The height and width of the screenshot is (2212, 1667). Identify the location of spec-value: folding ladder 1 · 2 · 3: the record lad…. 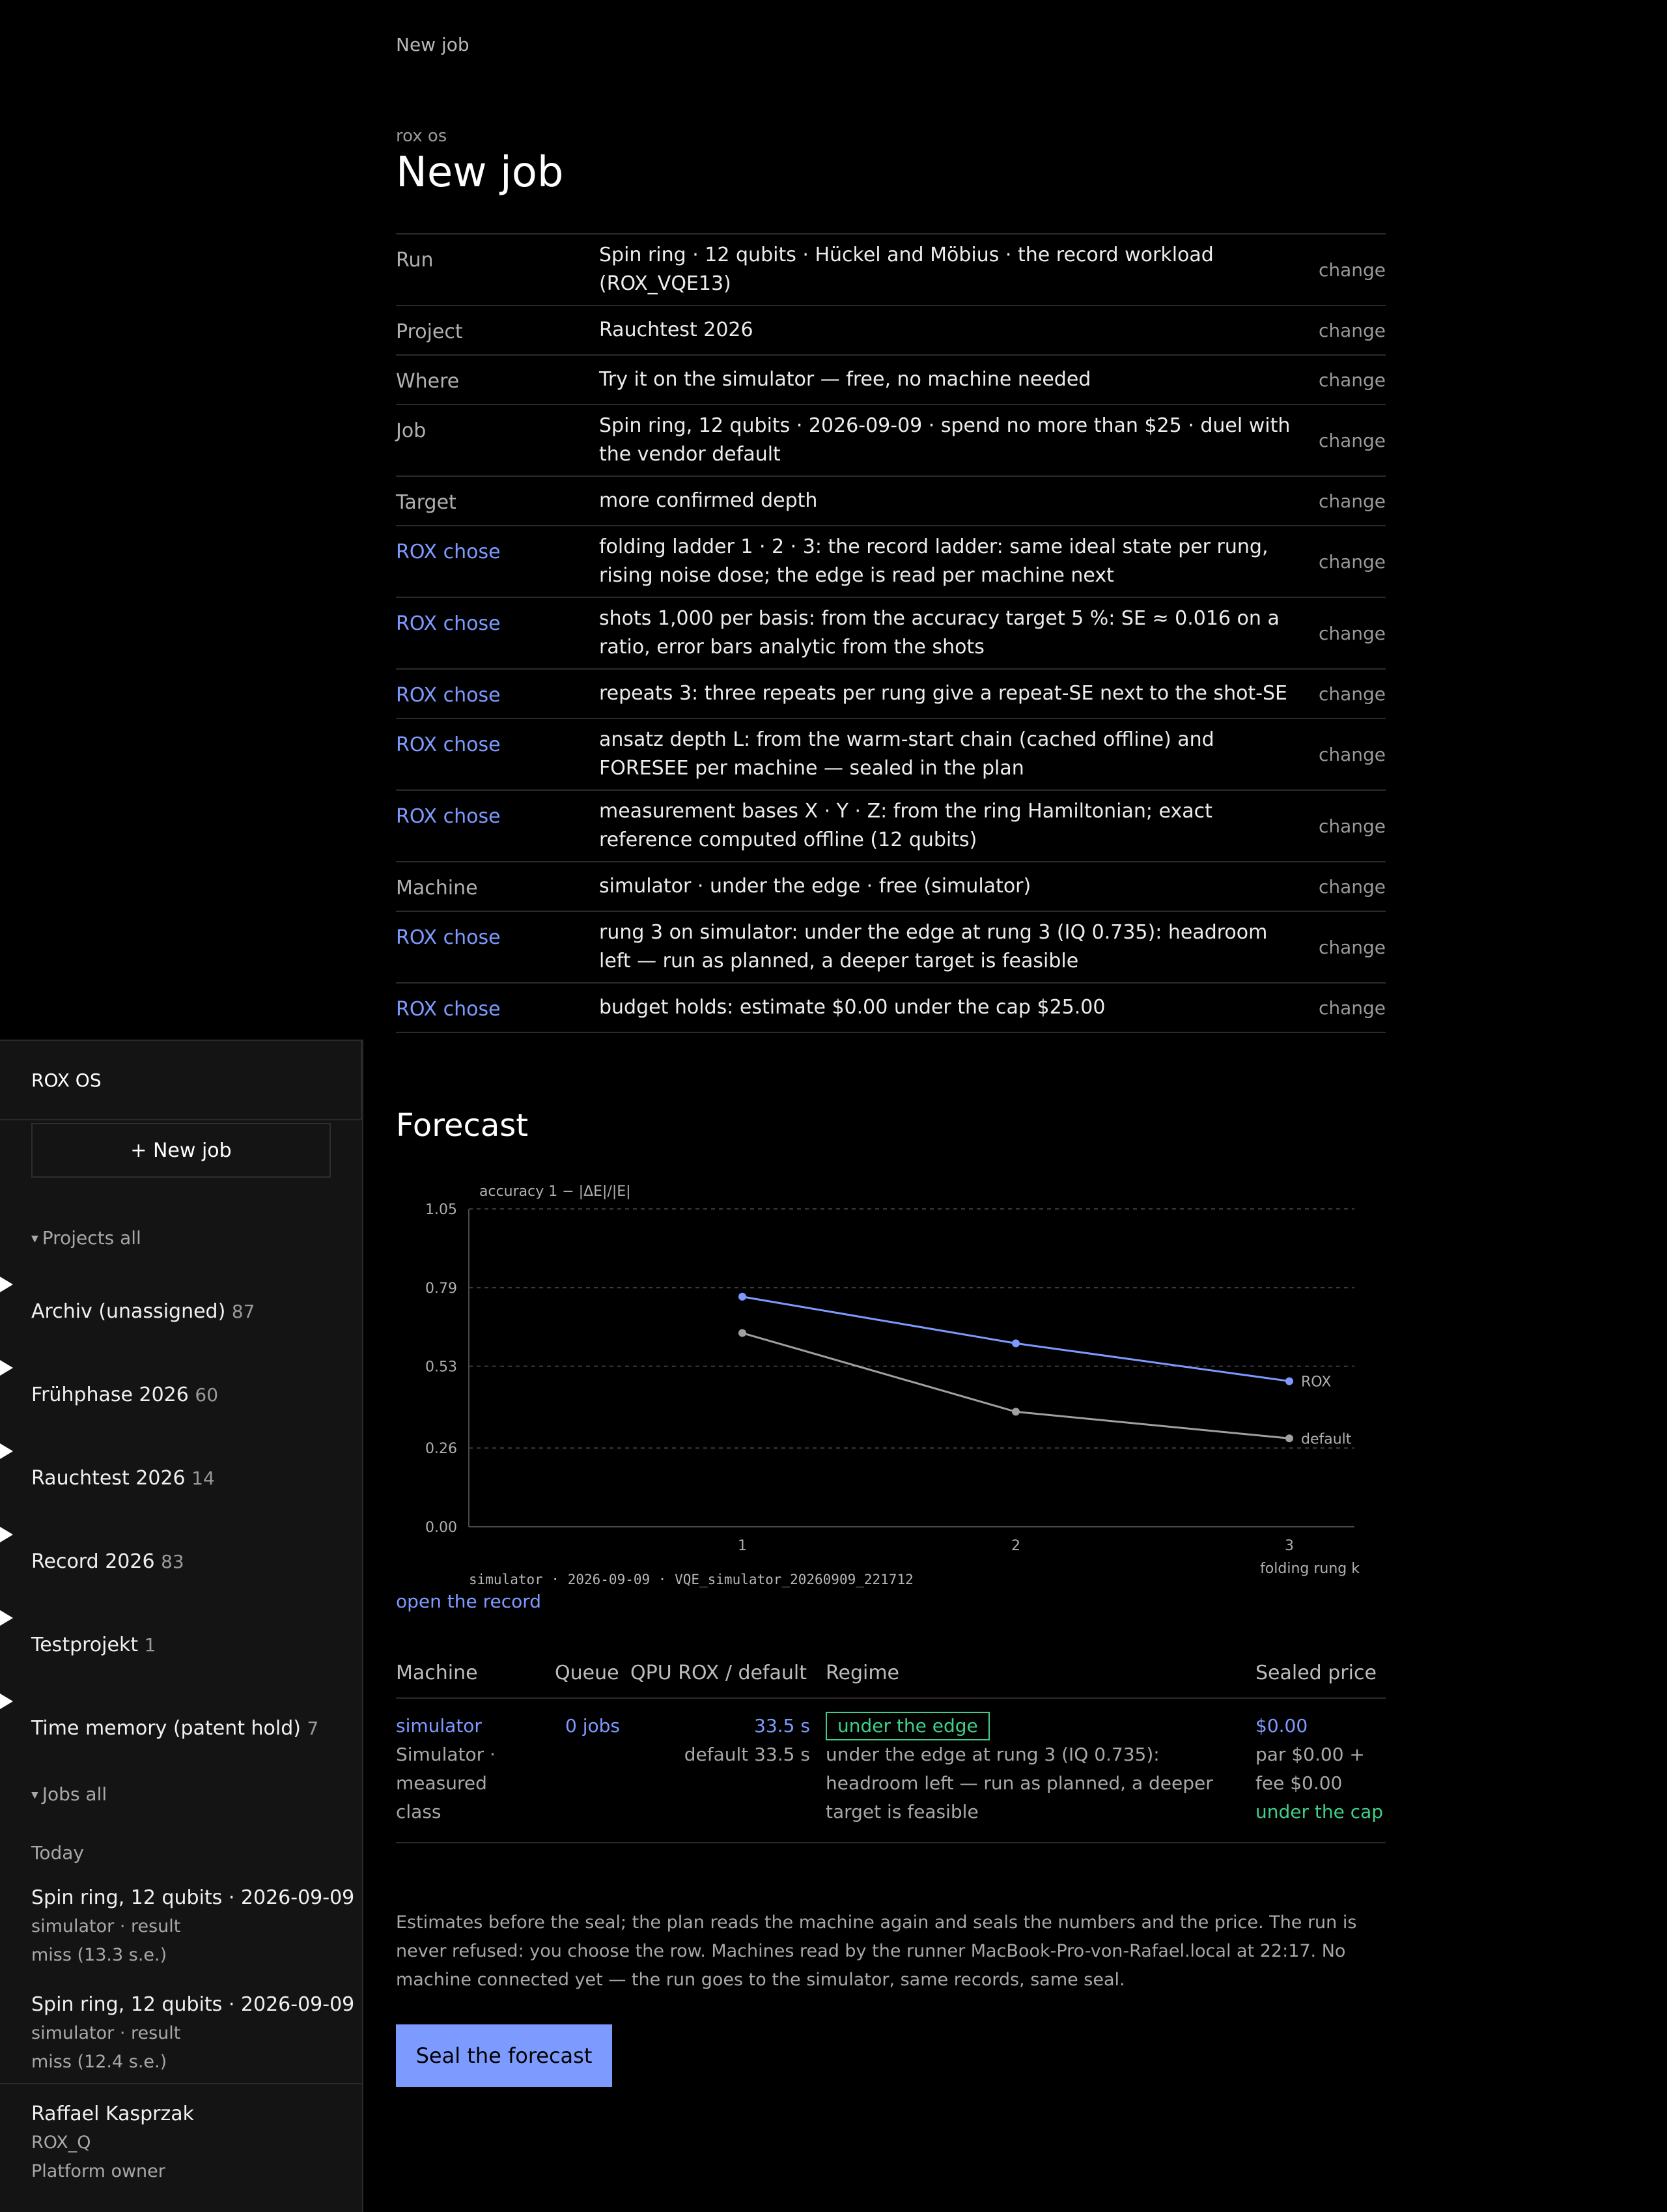
(933, 561).